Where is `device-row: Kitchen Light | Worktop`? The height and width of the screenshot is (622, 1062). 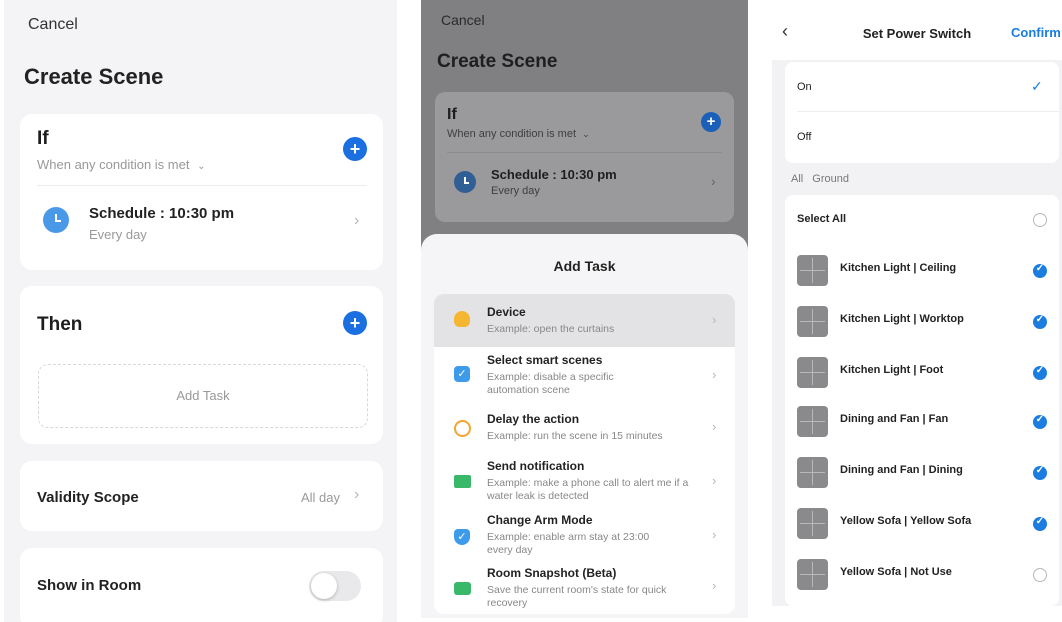
device-row: Kitchen Light | Worktop is located at coordinates (922, 322).